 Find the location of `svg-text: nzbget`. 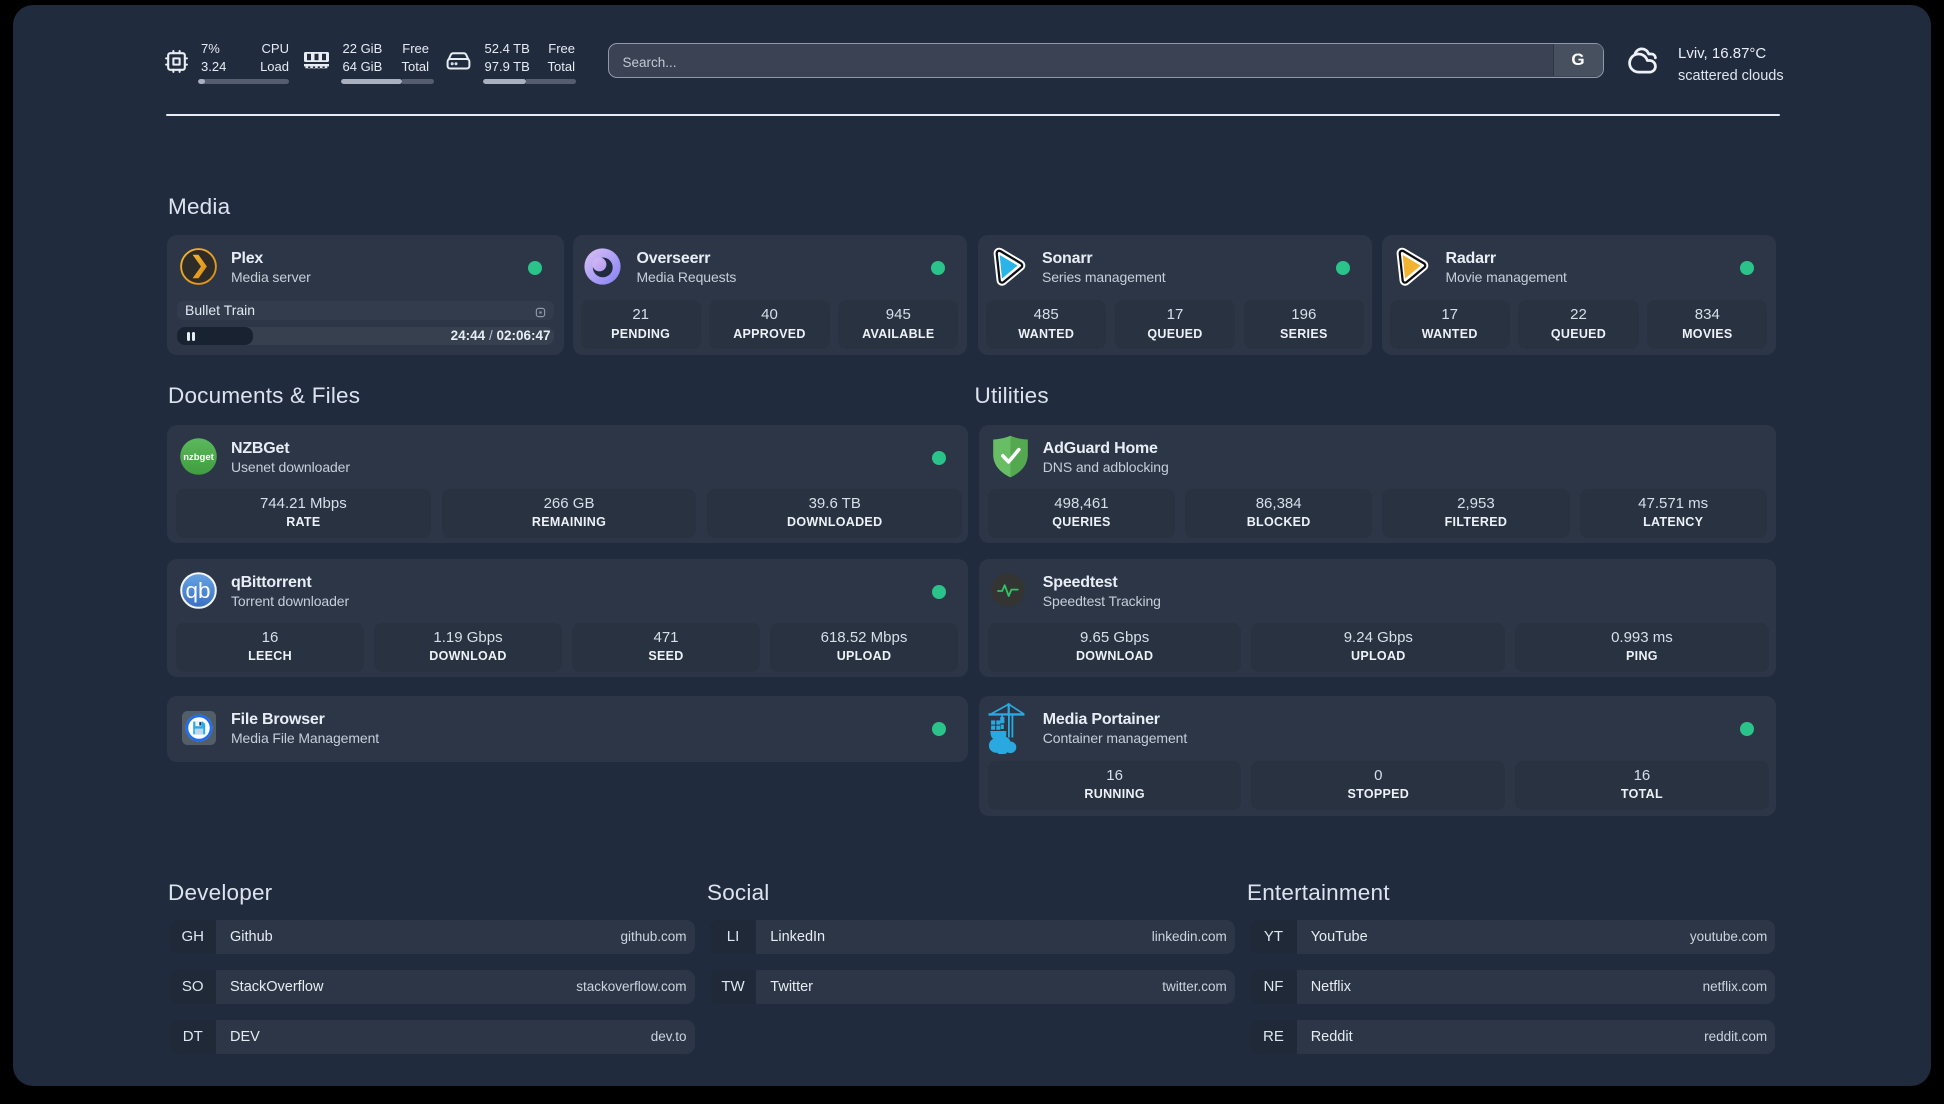

svg-text: nzbget is located at coordinates (198, 457).